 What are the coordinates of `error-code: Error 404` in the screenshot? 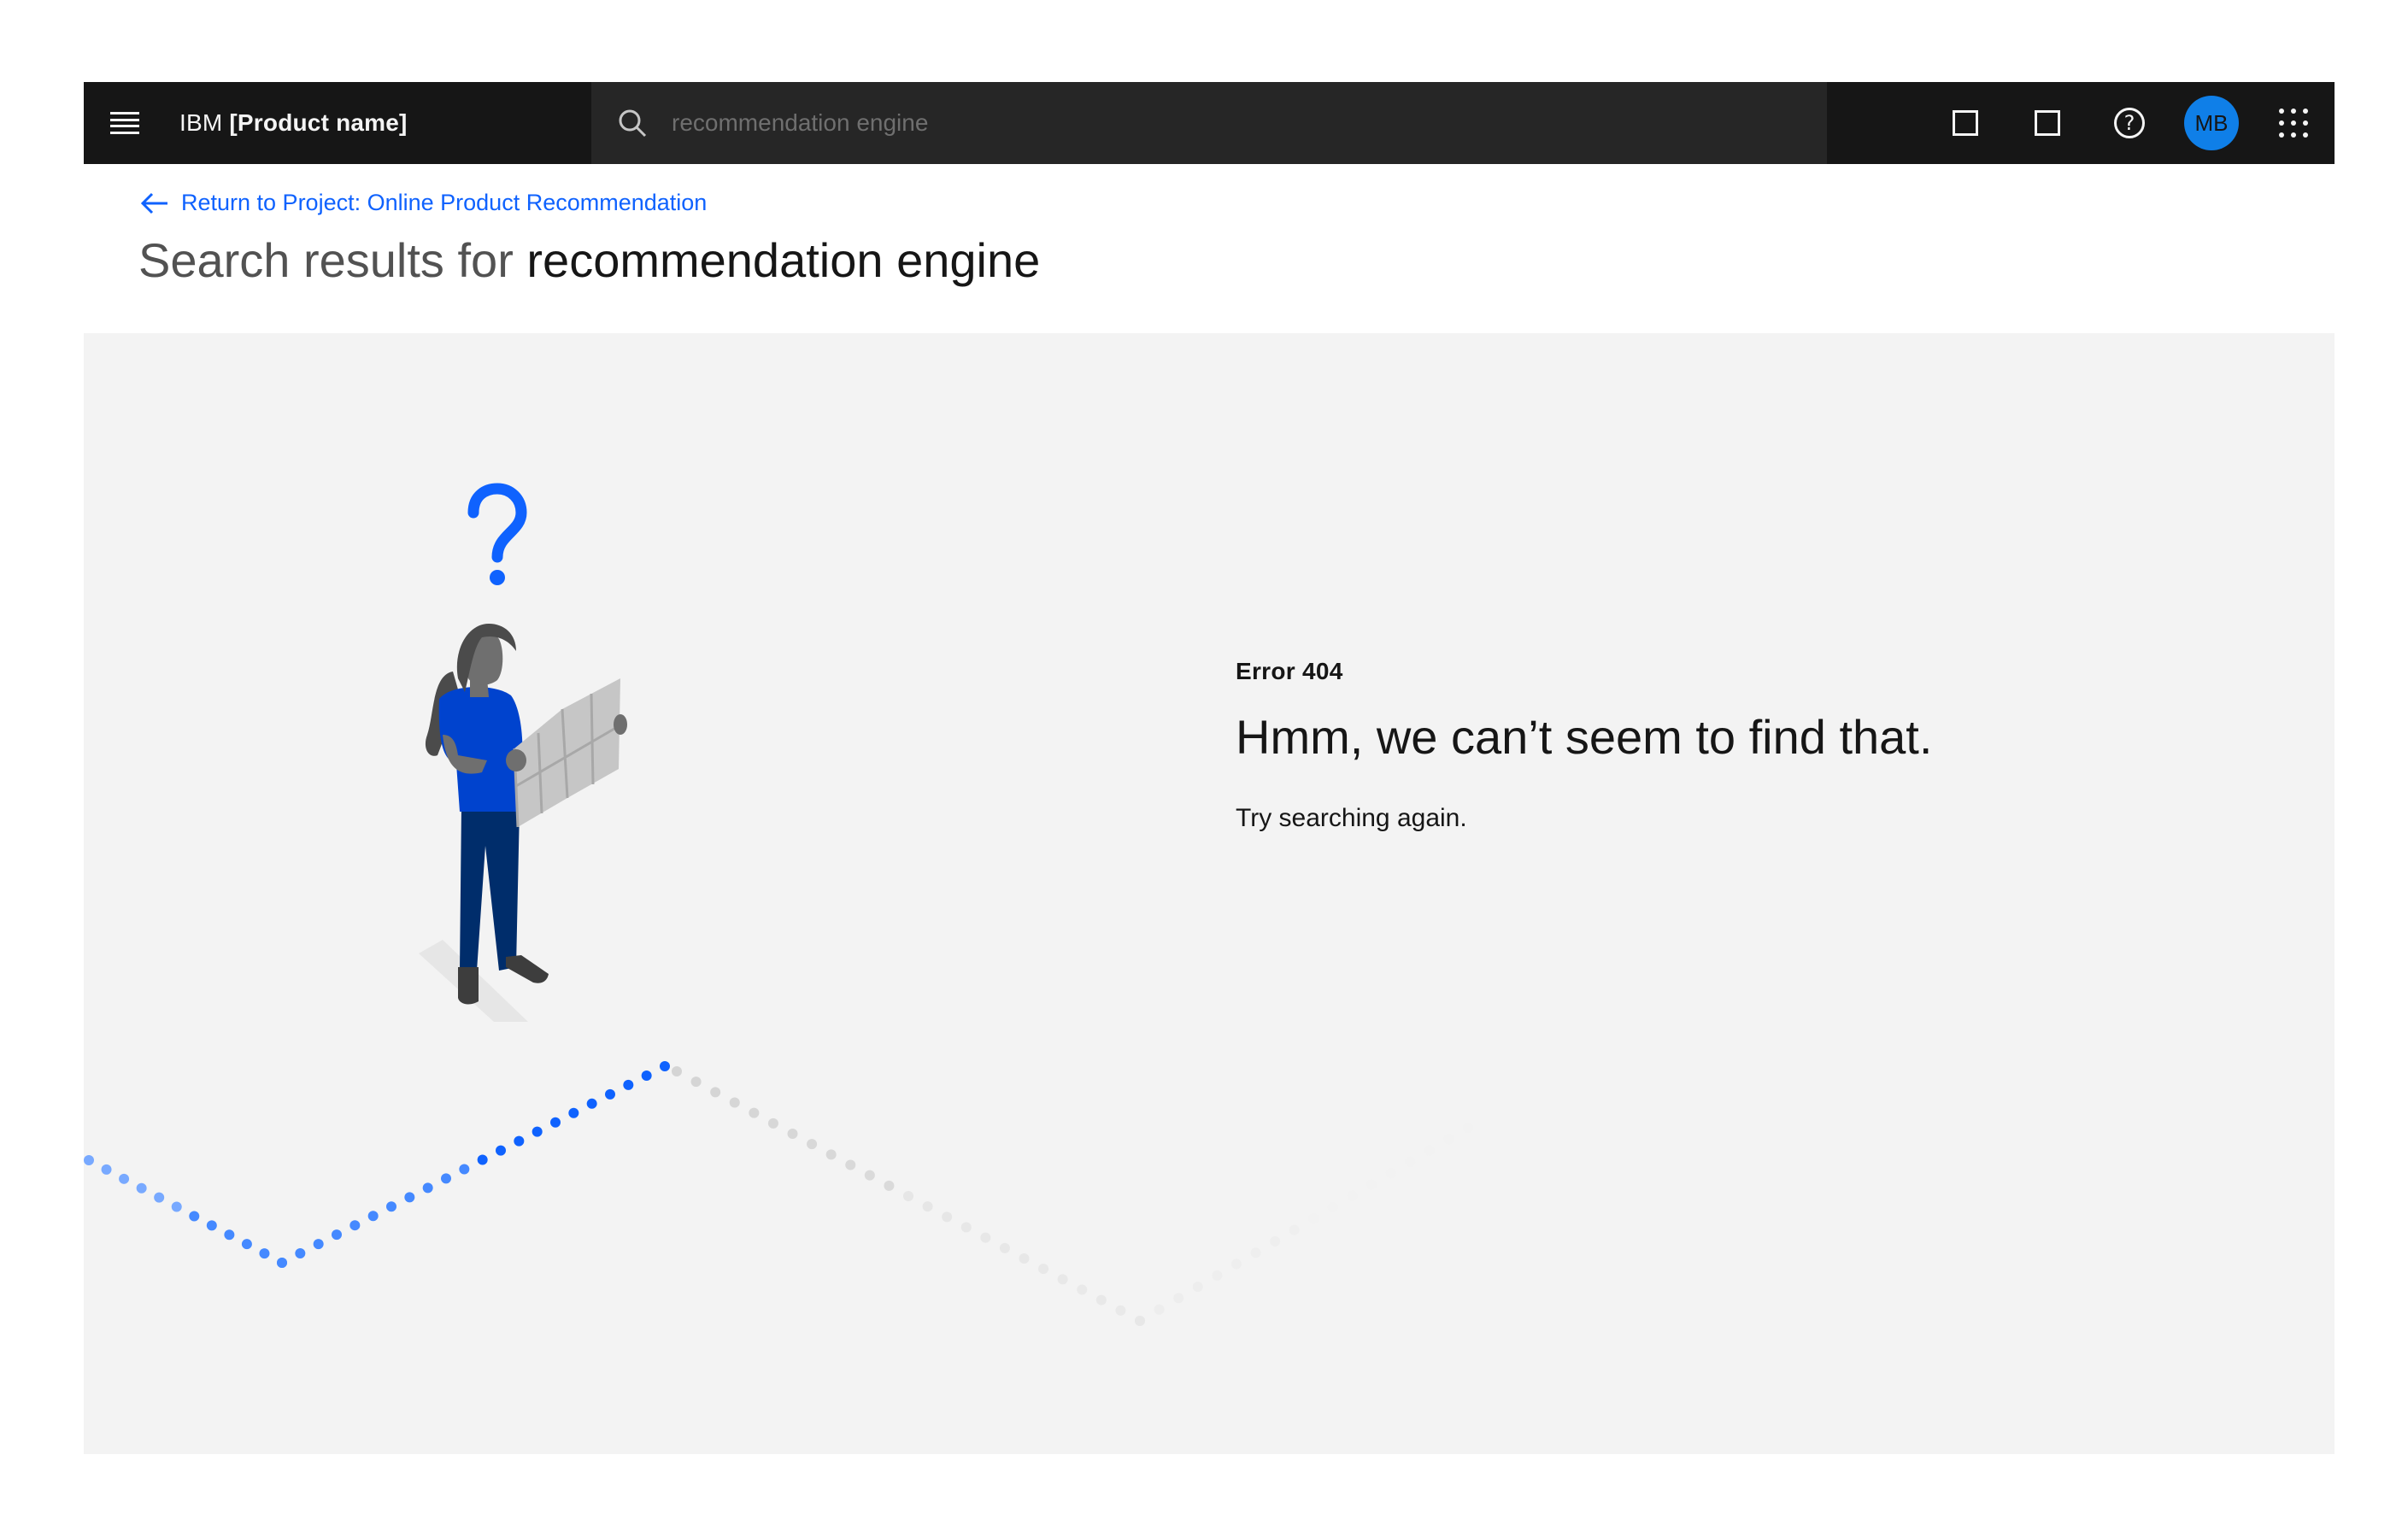 It's located at (1289, 671).